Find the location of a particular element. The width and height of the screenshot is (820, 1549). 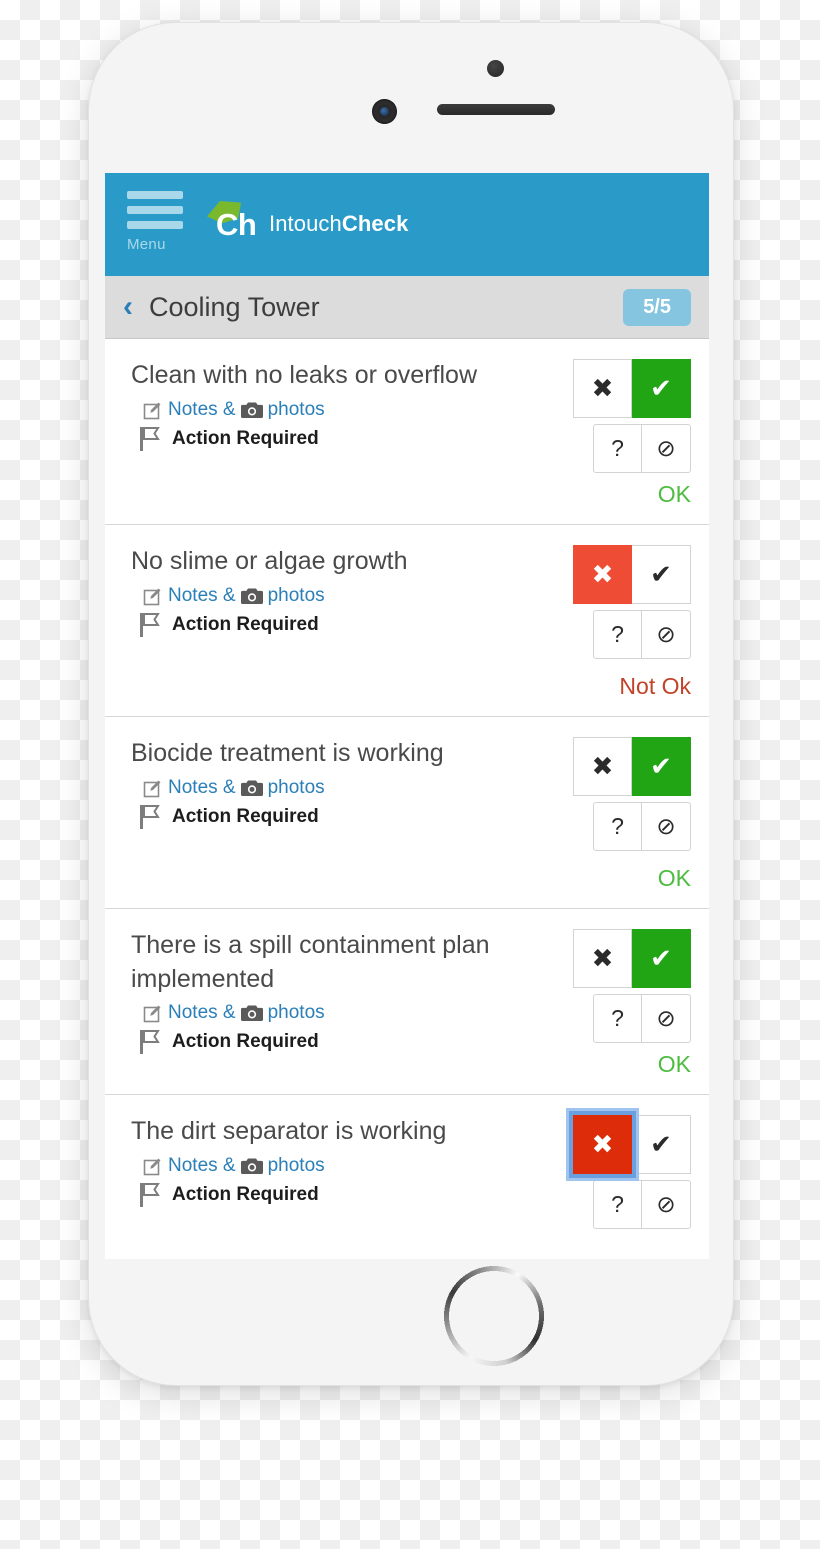

progress-badge: 5/5 is located at coordinates (657, 307).